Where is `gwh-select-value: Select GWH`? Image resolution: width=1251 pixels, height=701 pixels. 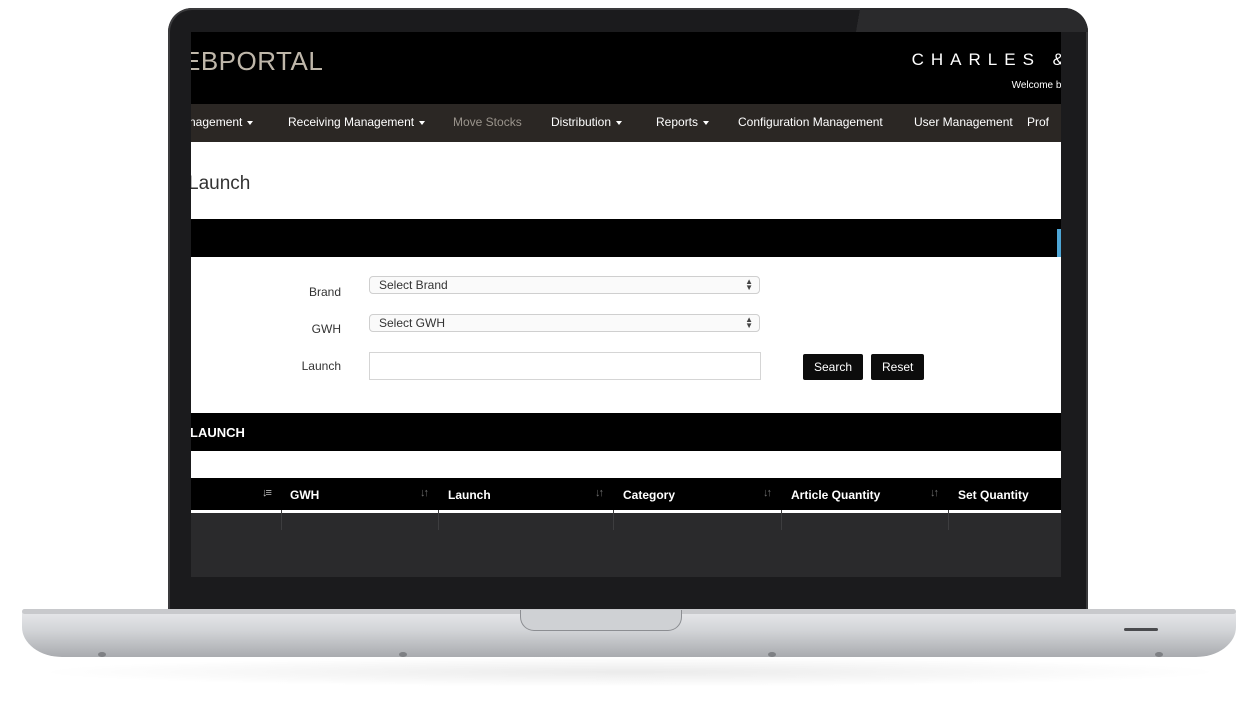
gwh-select-value: Select GWH is located at coordinates (412, 323).